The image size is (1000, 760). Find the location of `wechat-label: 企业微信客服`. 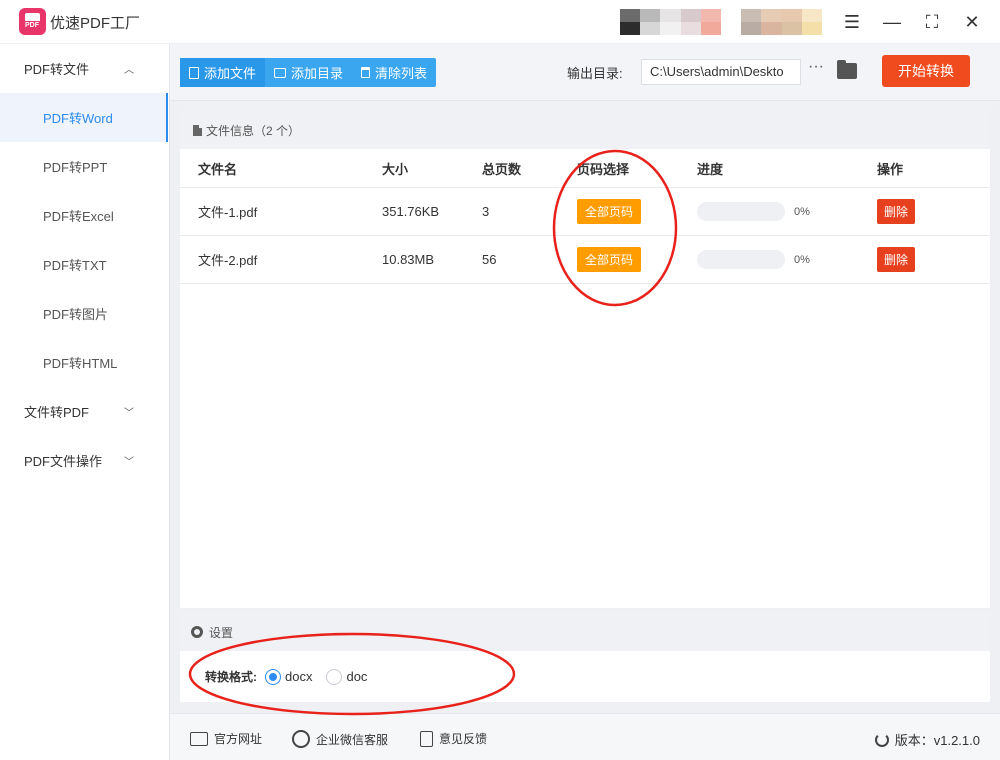

wechat-label: 企业微信客服 is located at coordinates (352, 739).